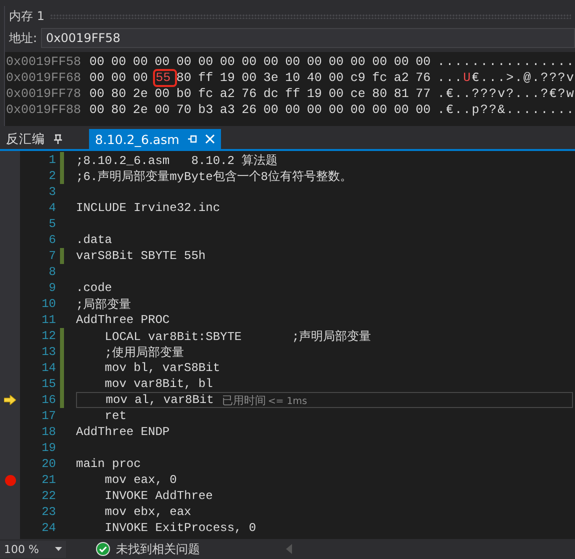 This screenshot has height=559, width=575. Describe the element at coordinates (210, 139) in the screenshot. I see `close-icon` at that location.